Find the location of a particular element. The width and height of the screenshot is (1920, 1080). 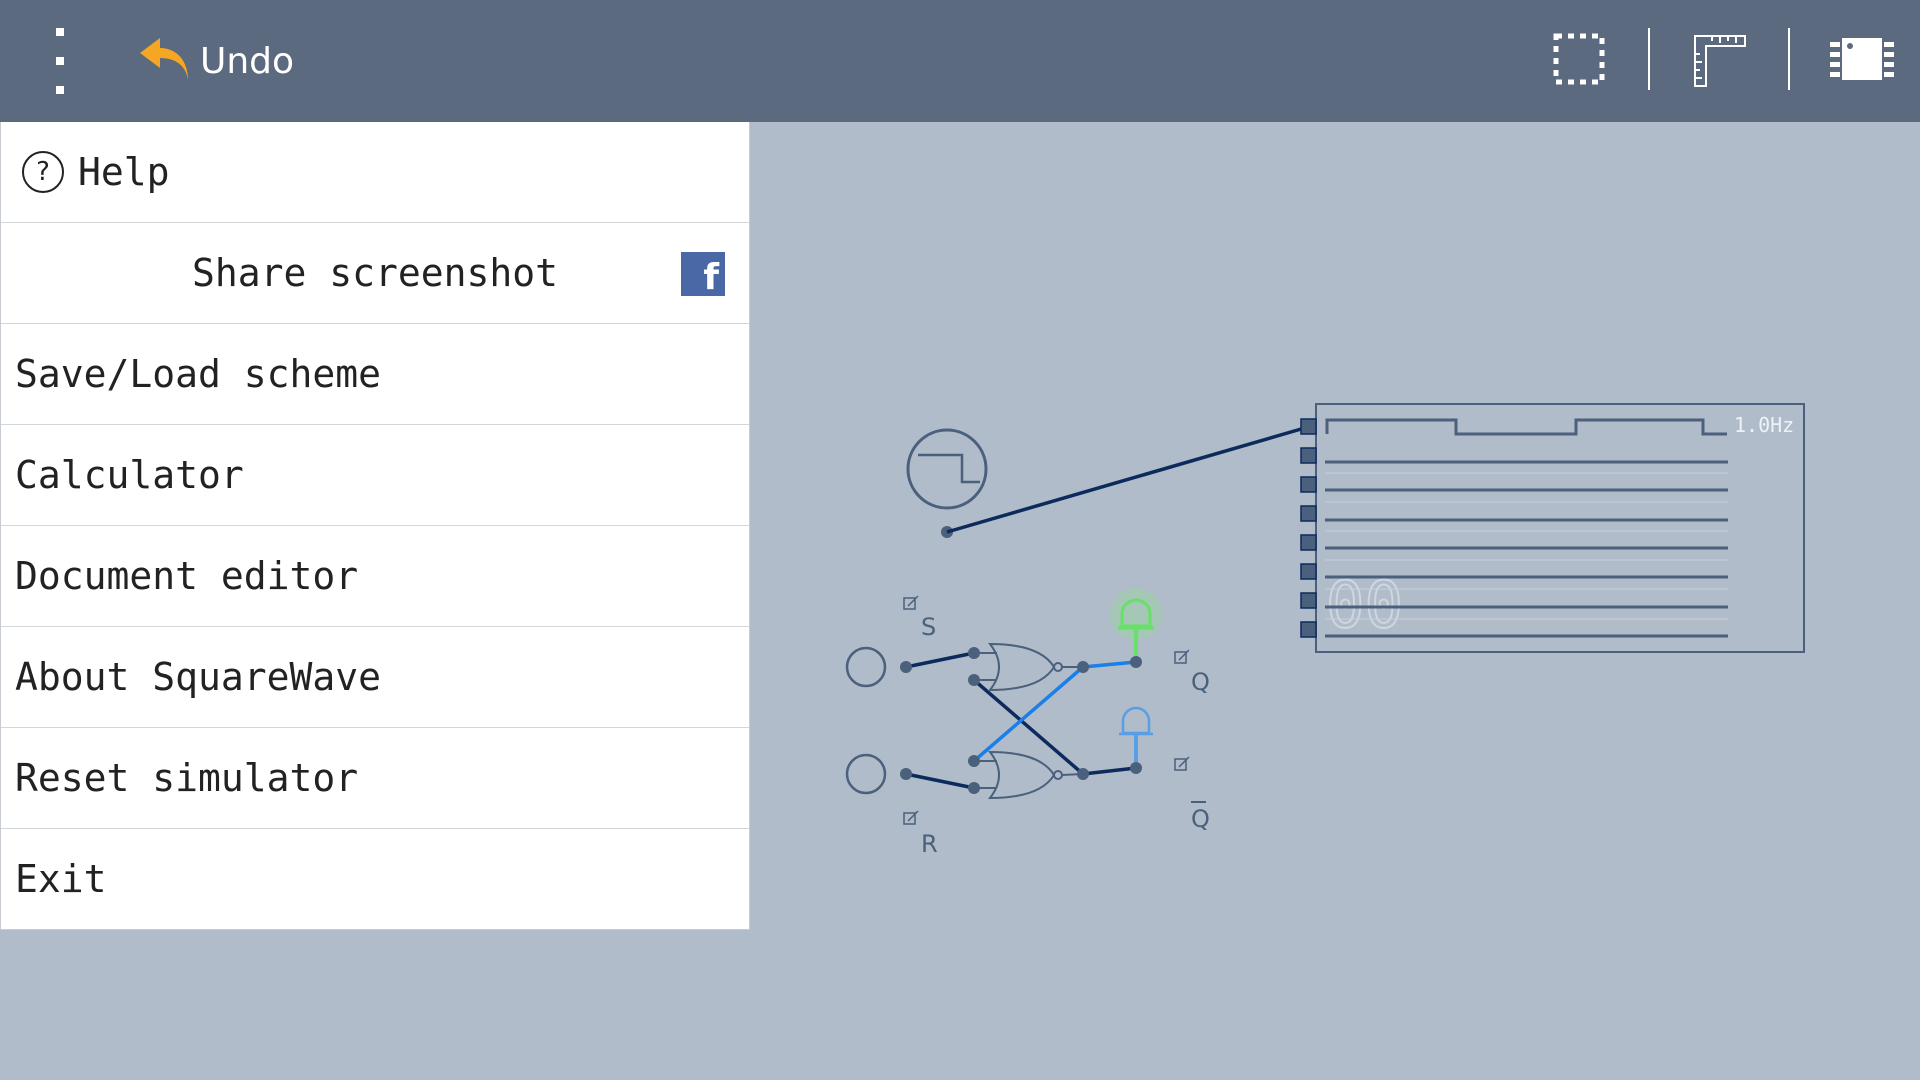

selection-icon is located at coordinates (1580, 59).